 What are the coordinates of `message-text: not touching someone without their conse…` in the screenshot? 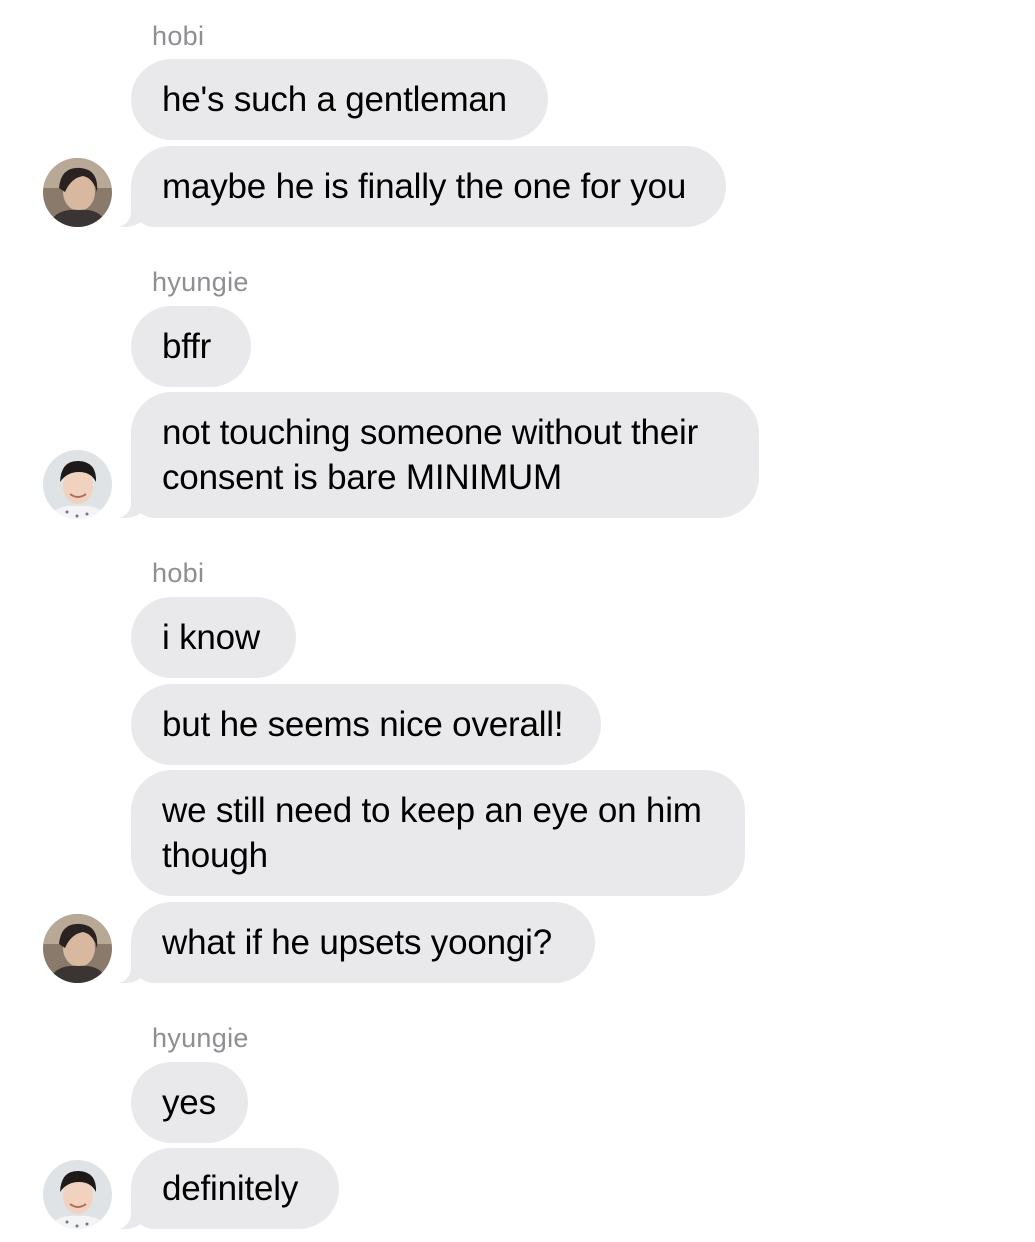 It's located at (430, 455).